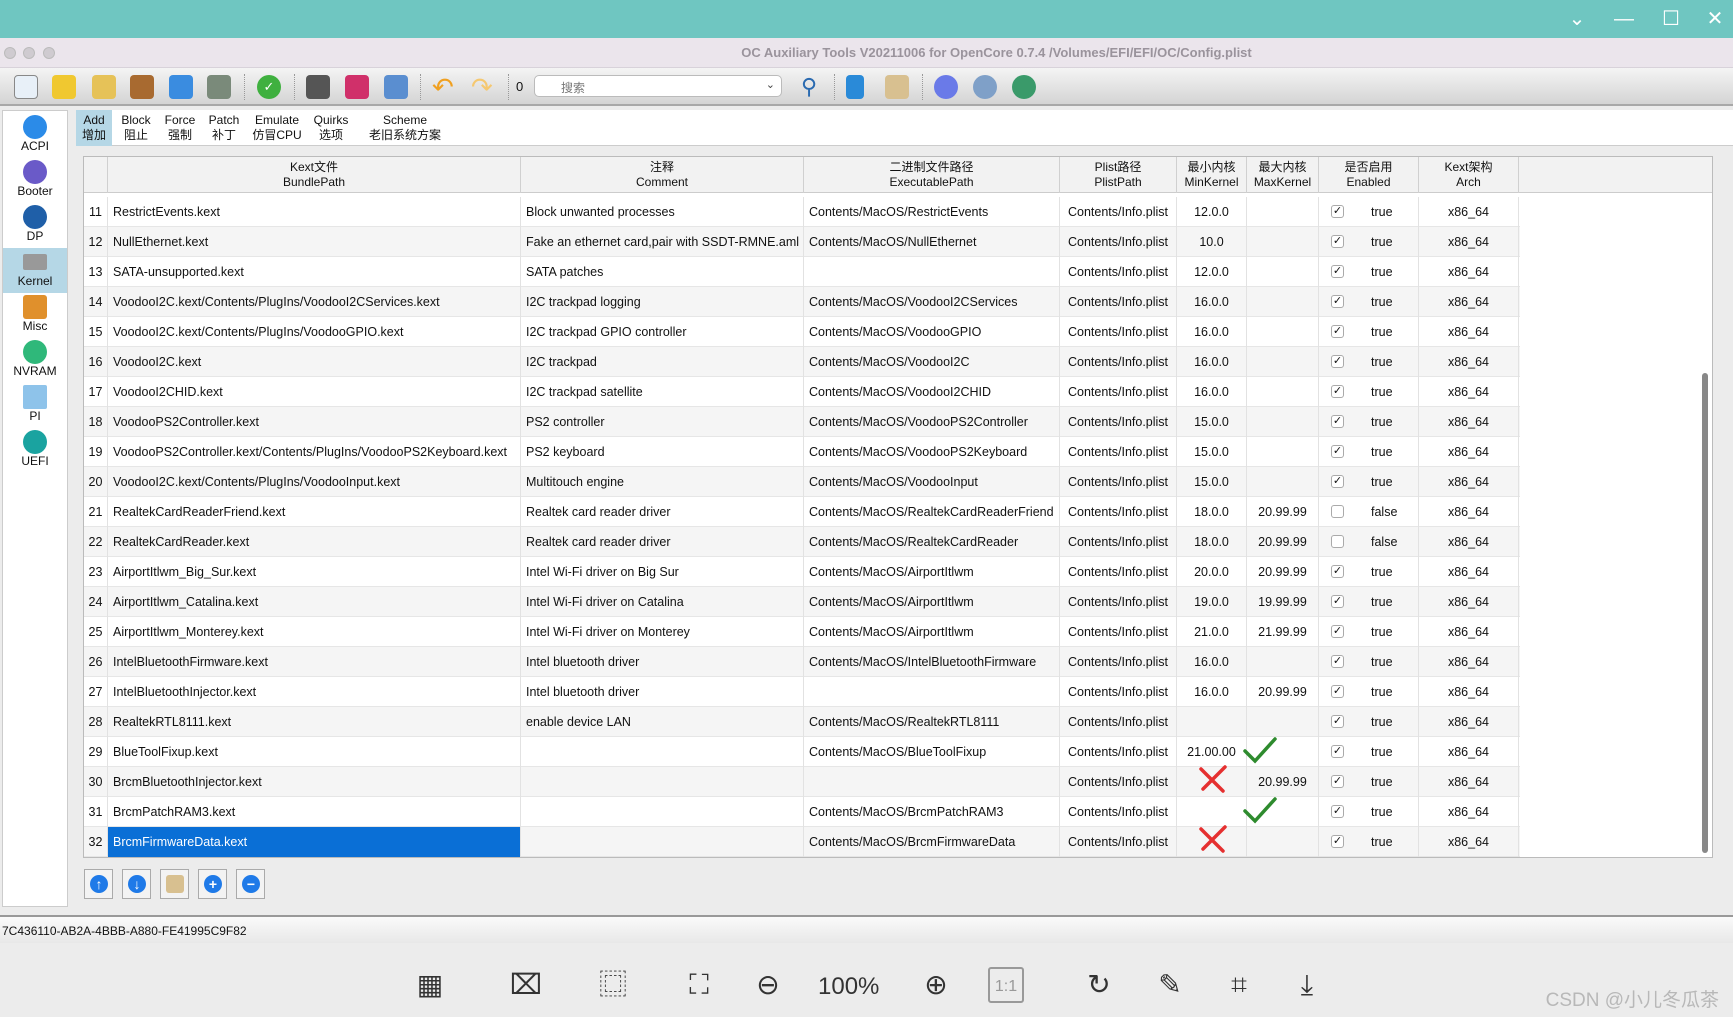  I want to click on cell-comment: PS2 controller, so click(662, 422).